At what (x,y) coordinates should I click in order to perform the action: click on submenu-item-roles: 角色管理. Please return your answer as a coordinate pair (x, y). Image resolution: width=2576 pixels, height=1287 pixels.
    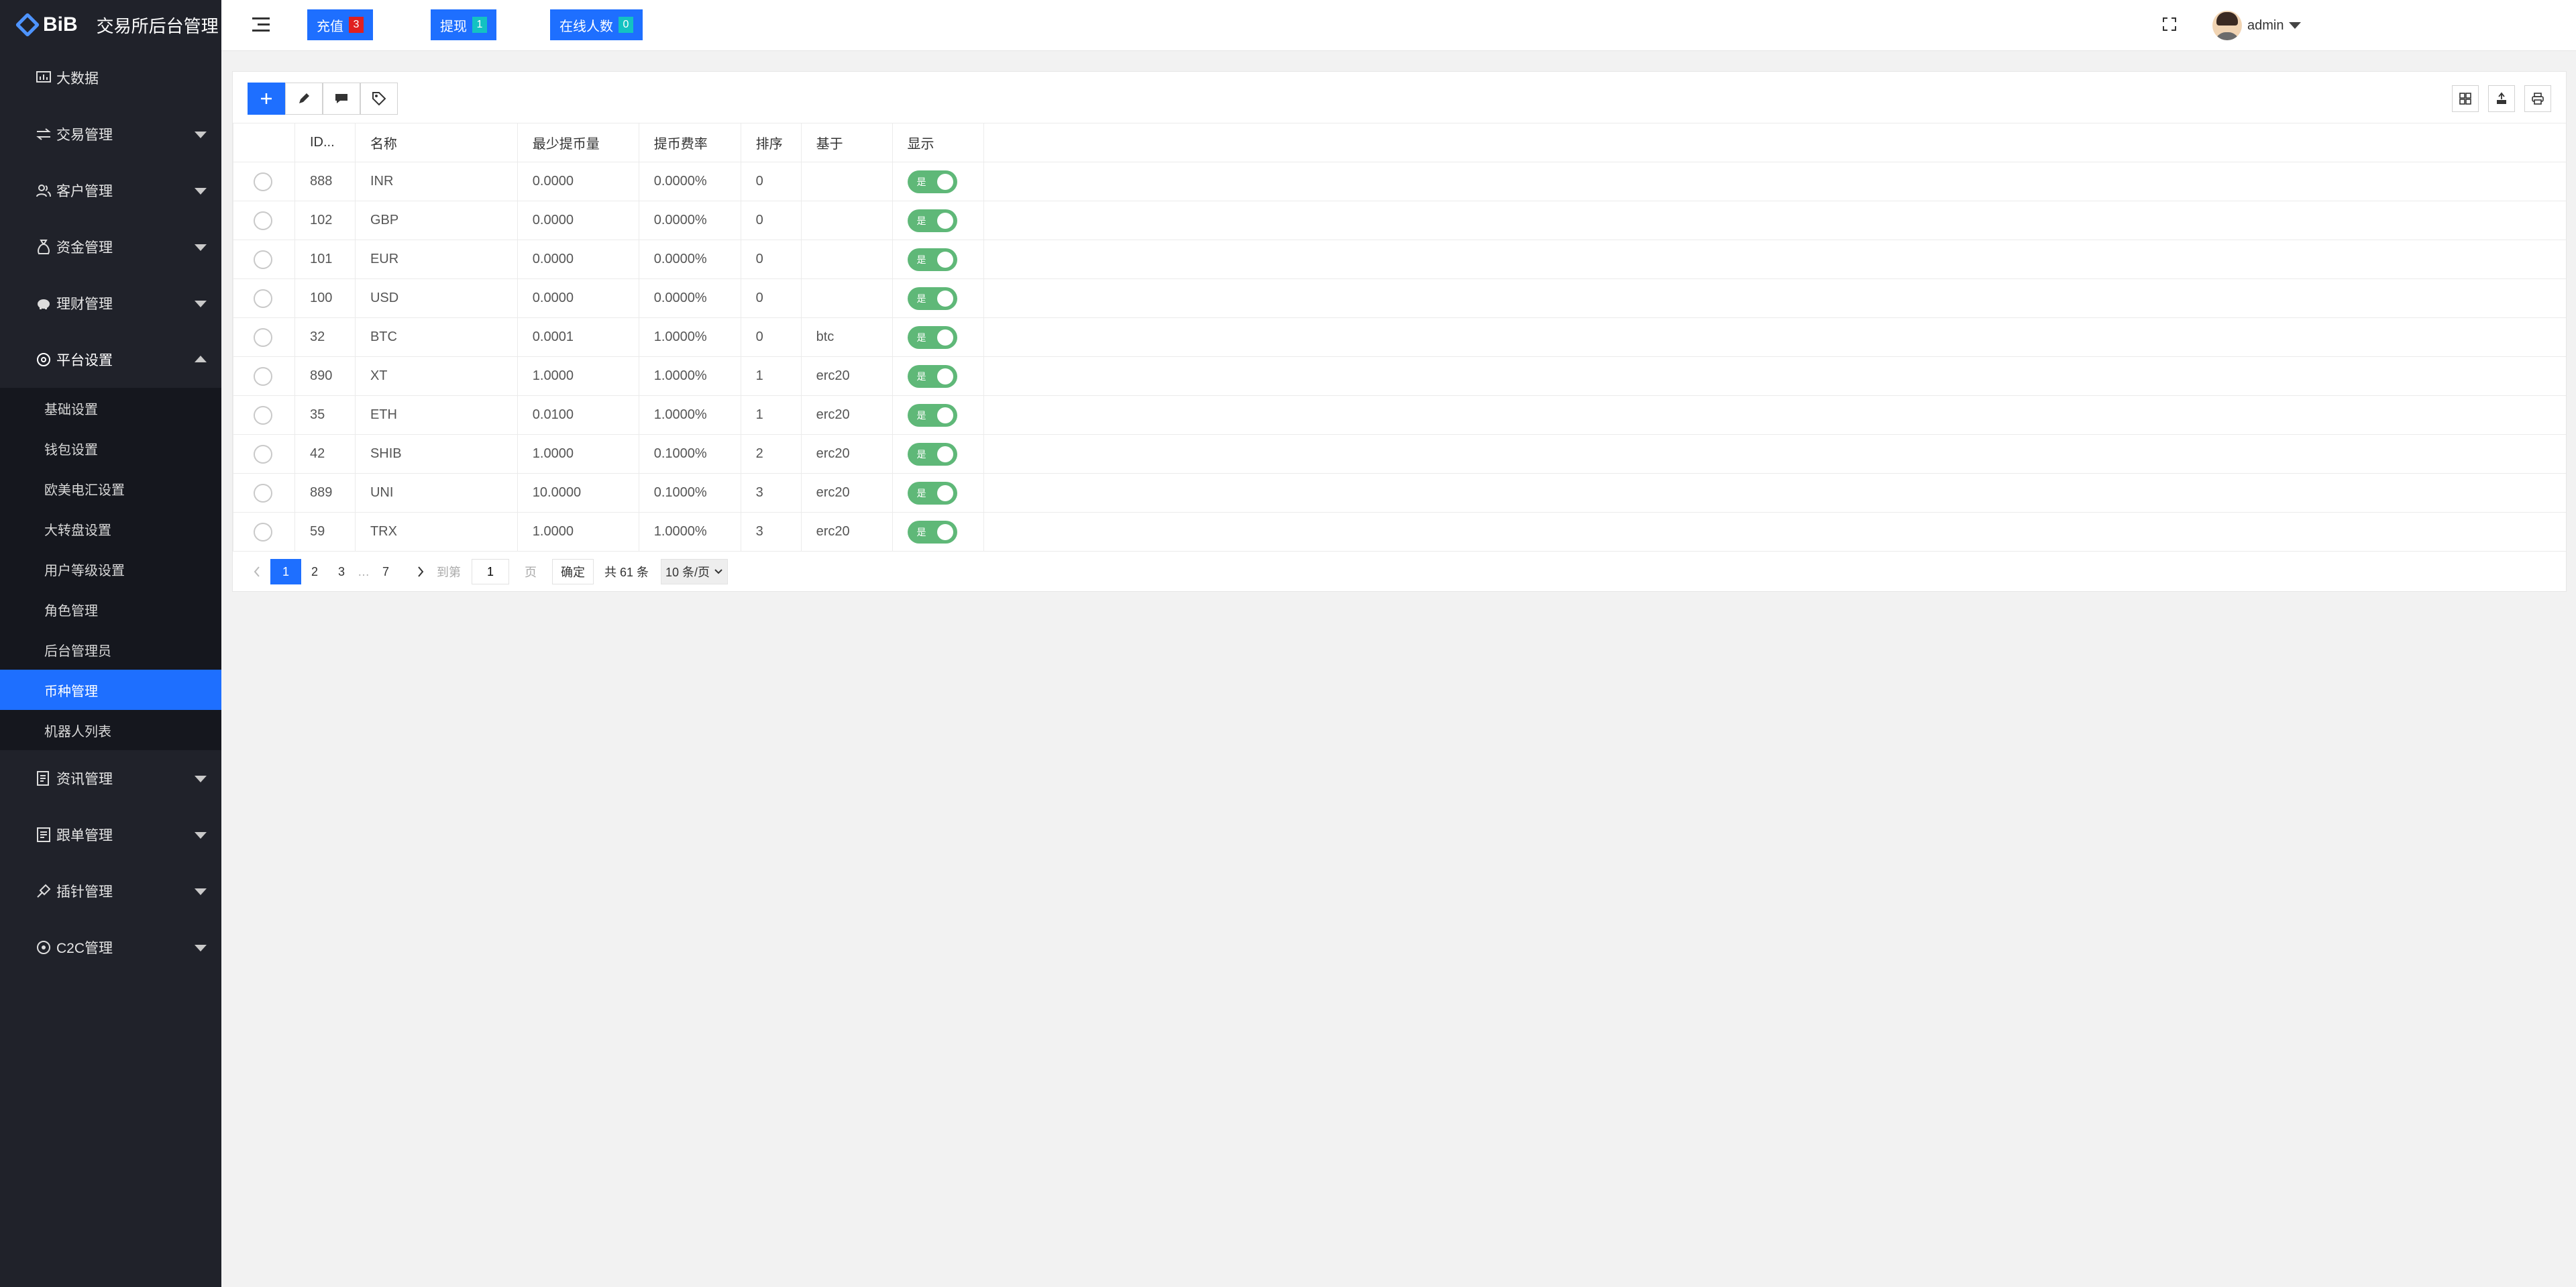
    Looking at the image, I should click on (110, 609).